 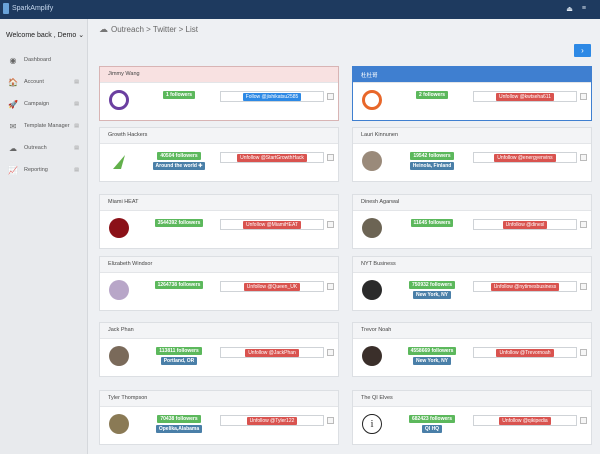 I want to click on follow-action-field: Unfollow @nytimesbusiness, so click(x=525, y=286).